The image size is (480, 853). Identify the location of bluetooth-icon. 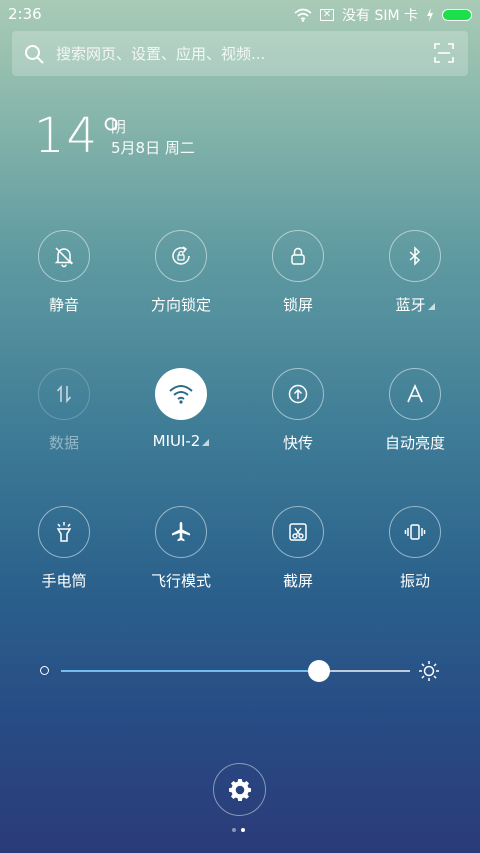
(415, 256).